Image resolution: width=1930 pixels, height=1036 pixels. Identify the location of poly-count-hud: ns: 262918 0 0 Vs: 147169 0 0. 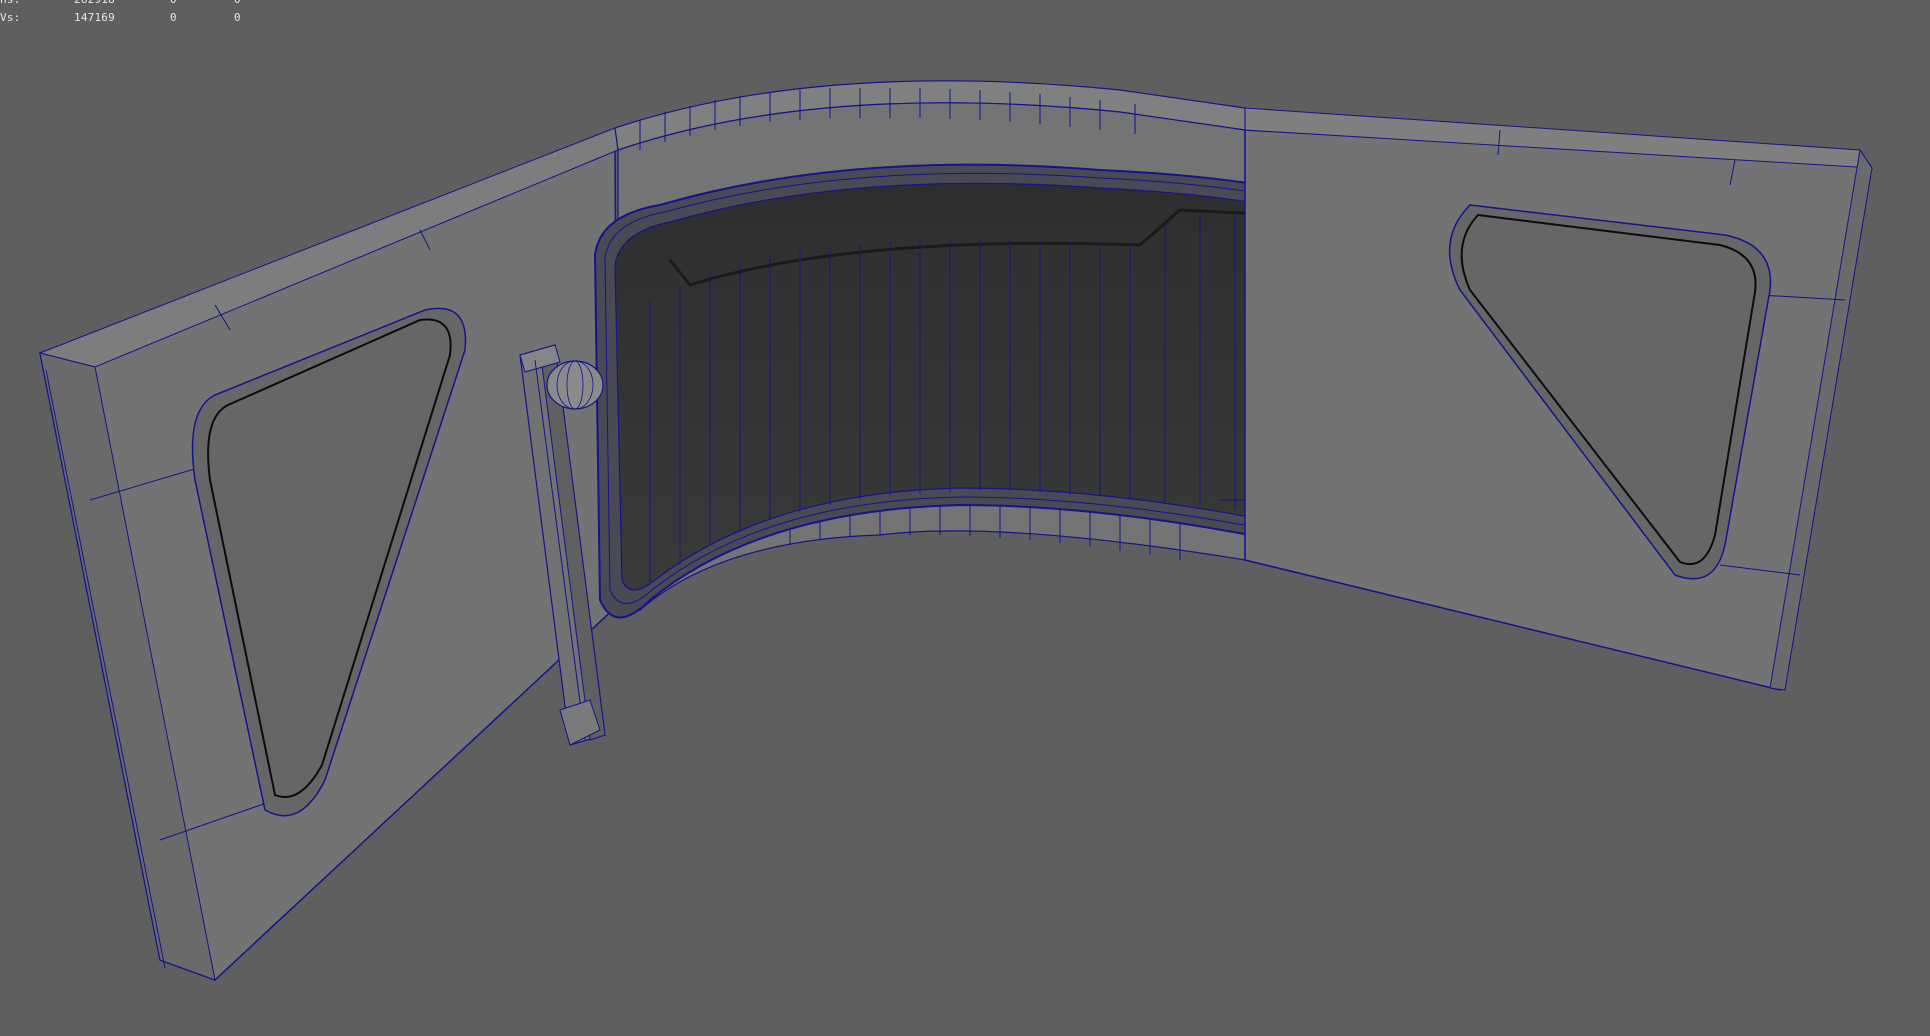
(130, 13).